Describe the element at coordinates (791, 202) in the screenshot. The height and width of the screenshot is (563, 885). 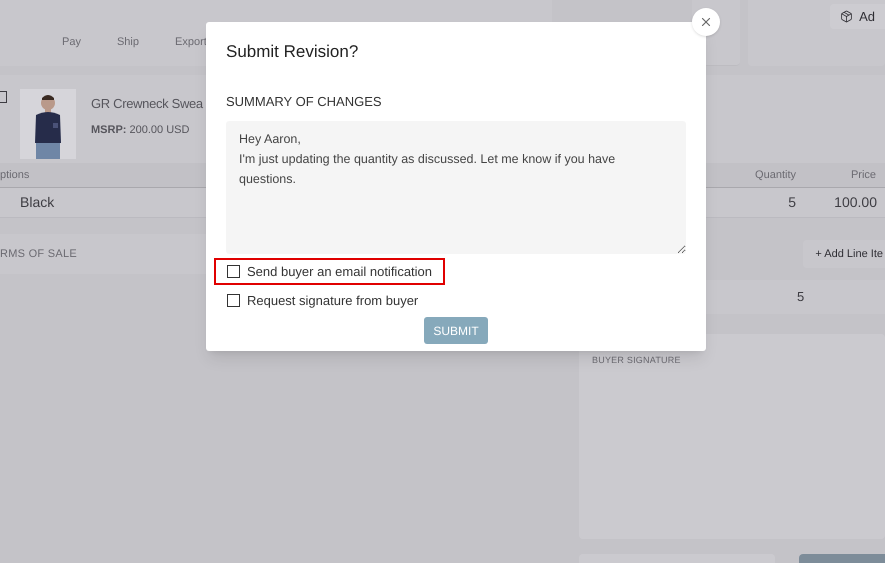
I see `table-cell-text: 5` at that location.